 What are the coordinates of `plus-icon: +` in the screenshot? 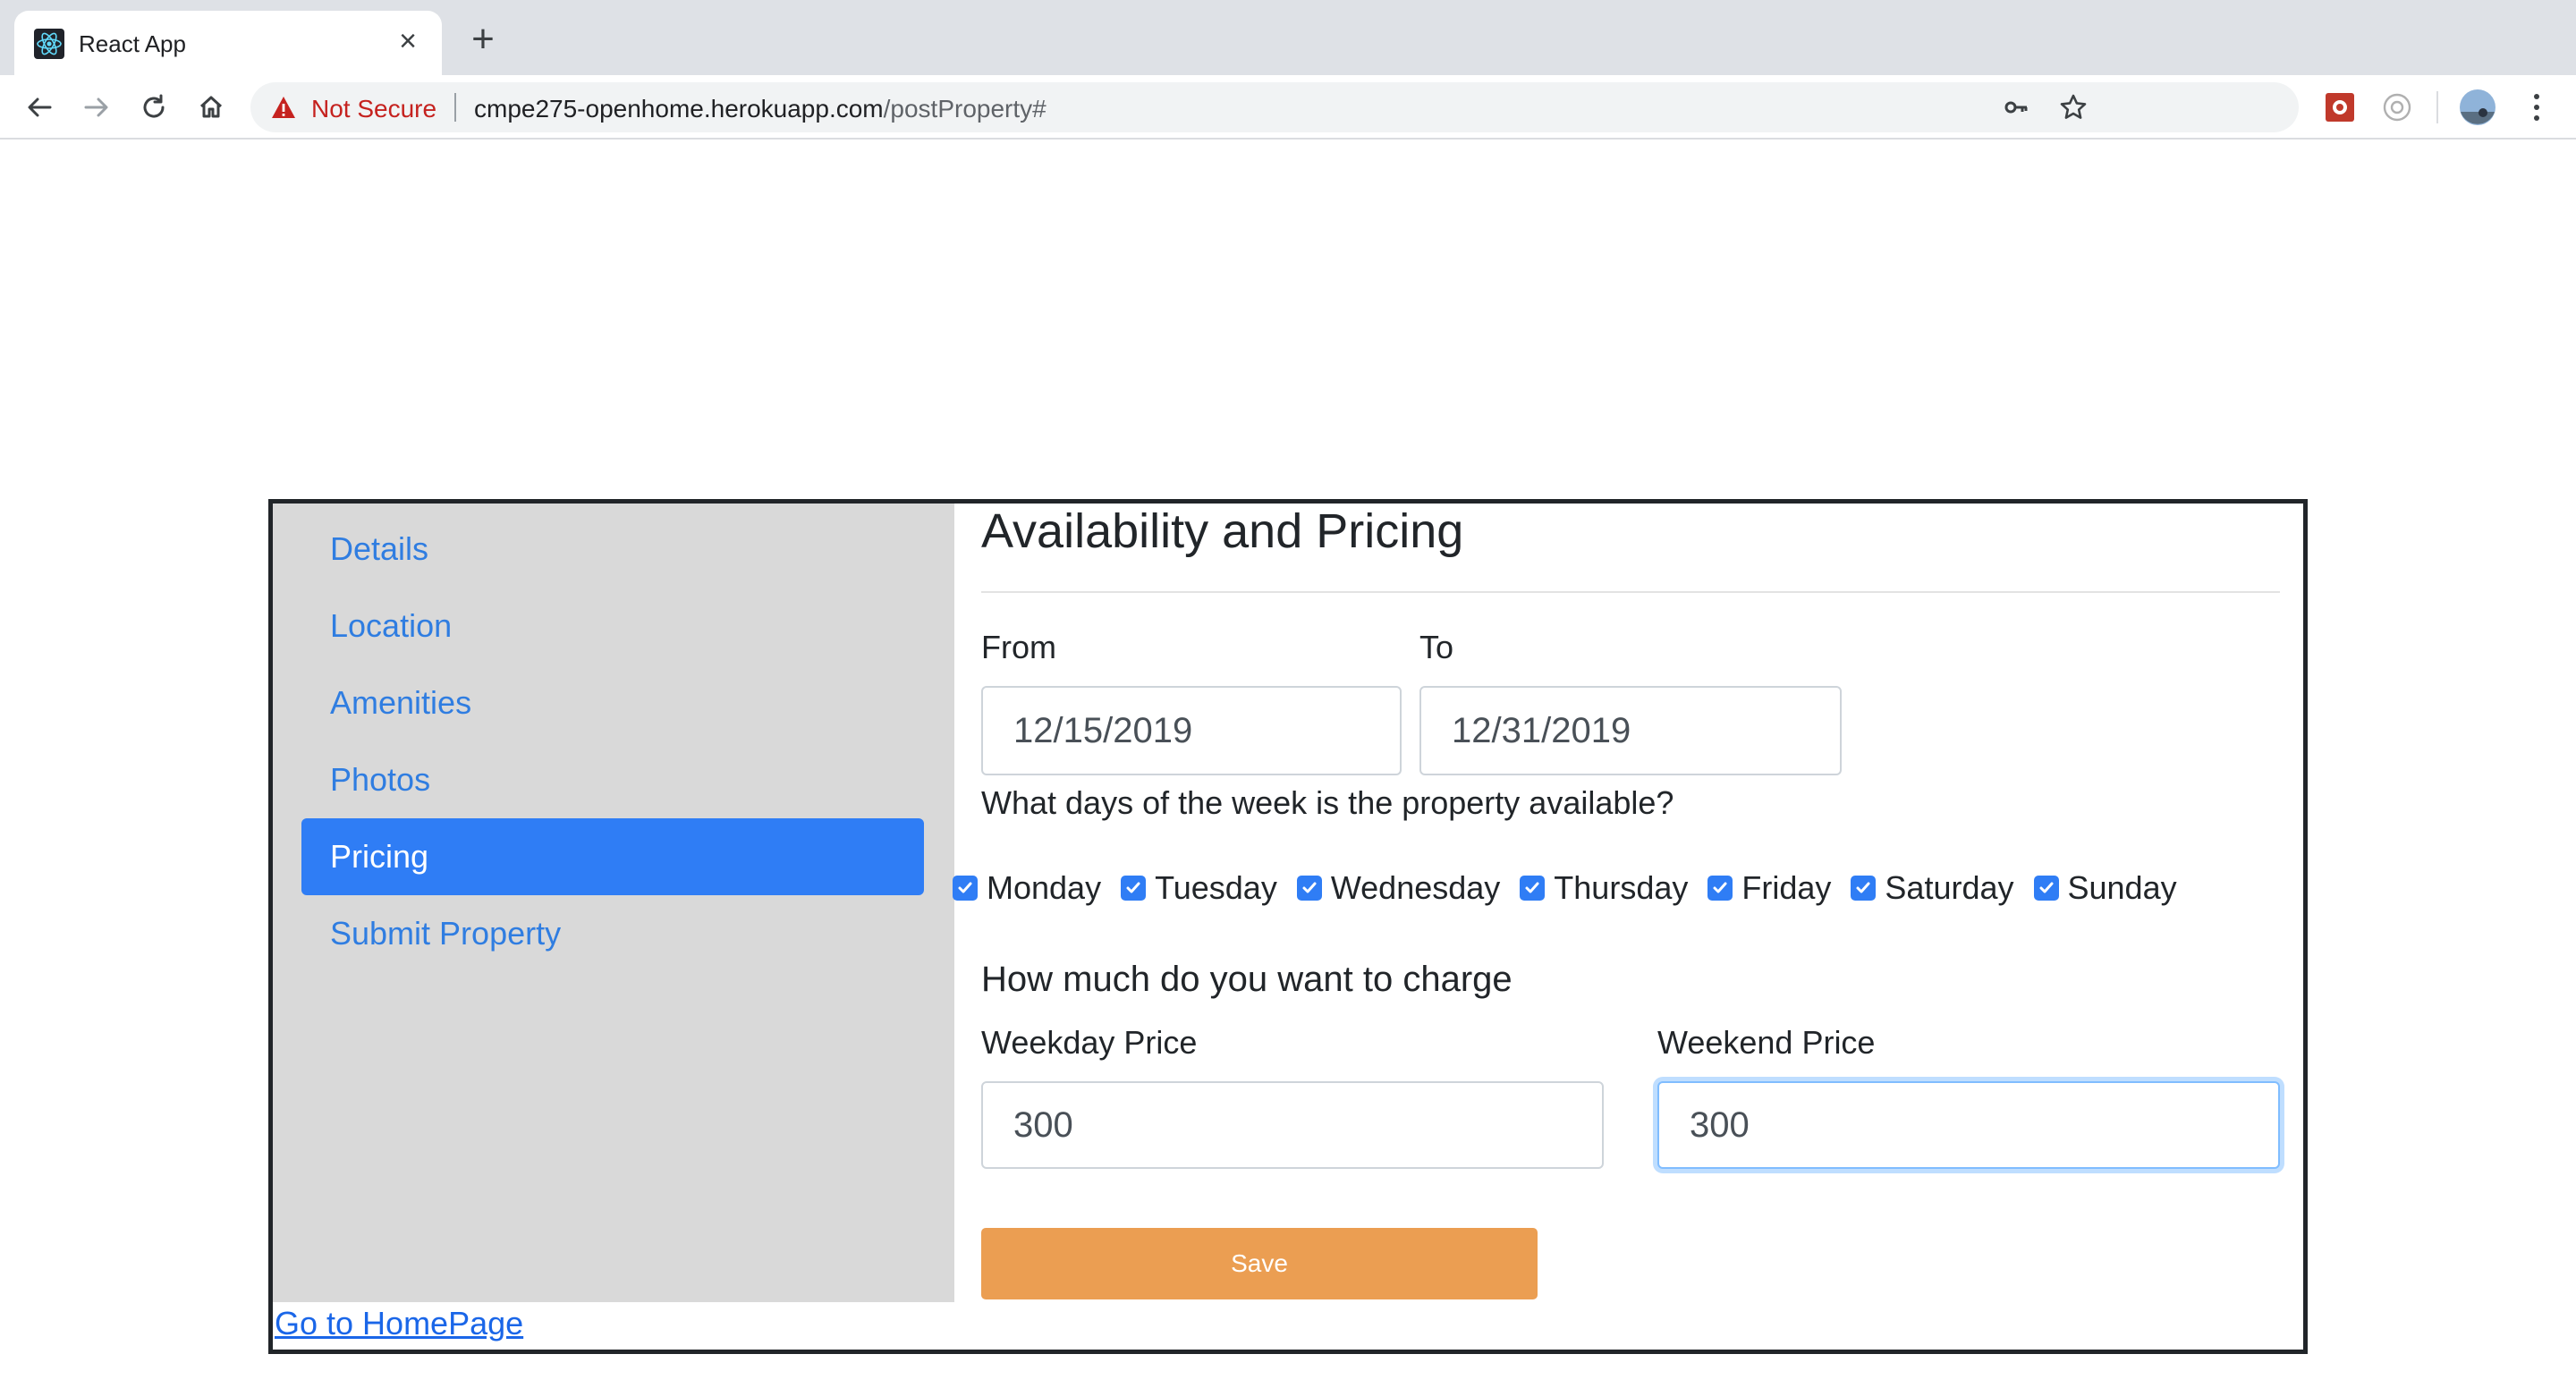 It's located at (483, 40).